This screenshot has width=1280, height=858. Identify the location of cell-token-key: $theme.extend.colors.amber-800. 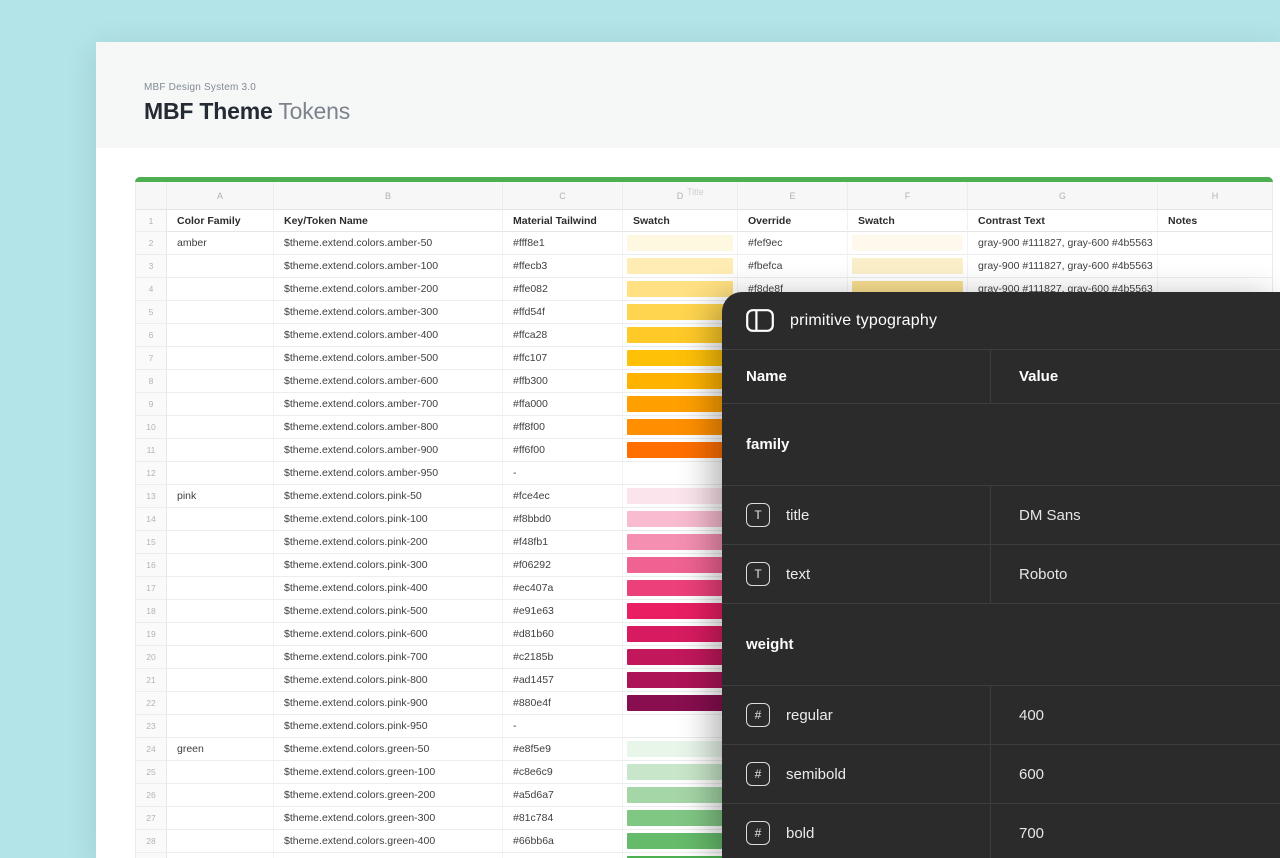
(388, 427).